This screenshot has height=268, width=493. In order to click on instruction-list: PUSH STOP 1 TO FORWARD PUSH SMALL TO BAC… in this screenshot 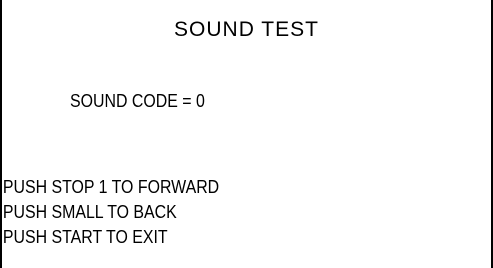, I will do `click(128, 211)`.